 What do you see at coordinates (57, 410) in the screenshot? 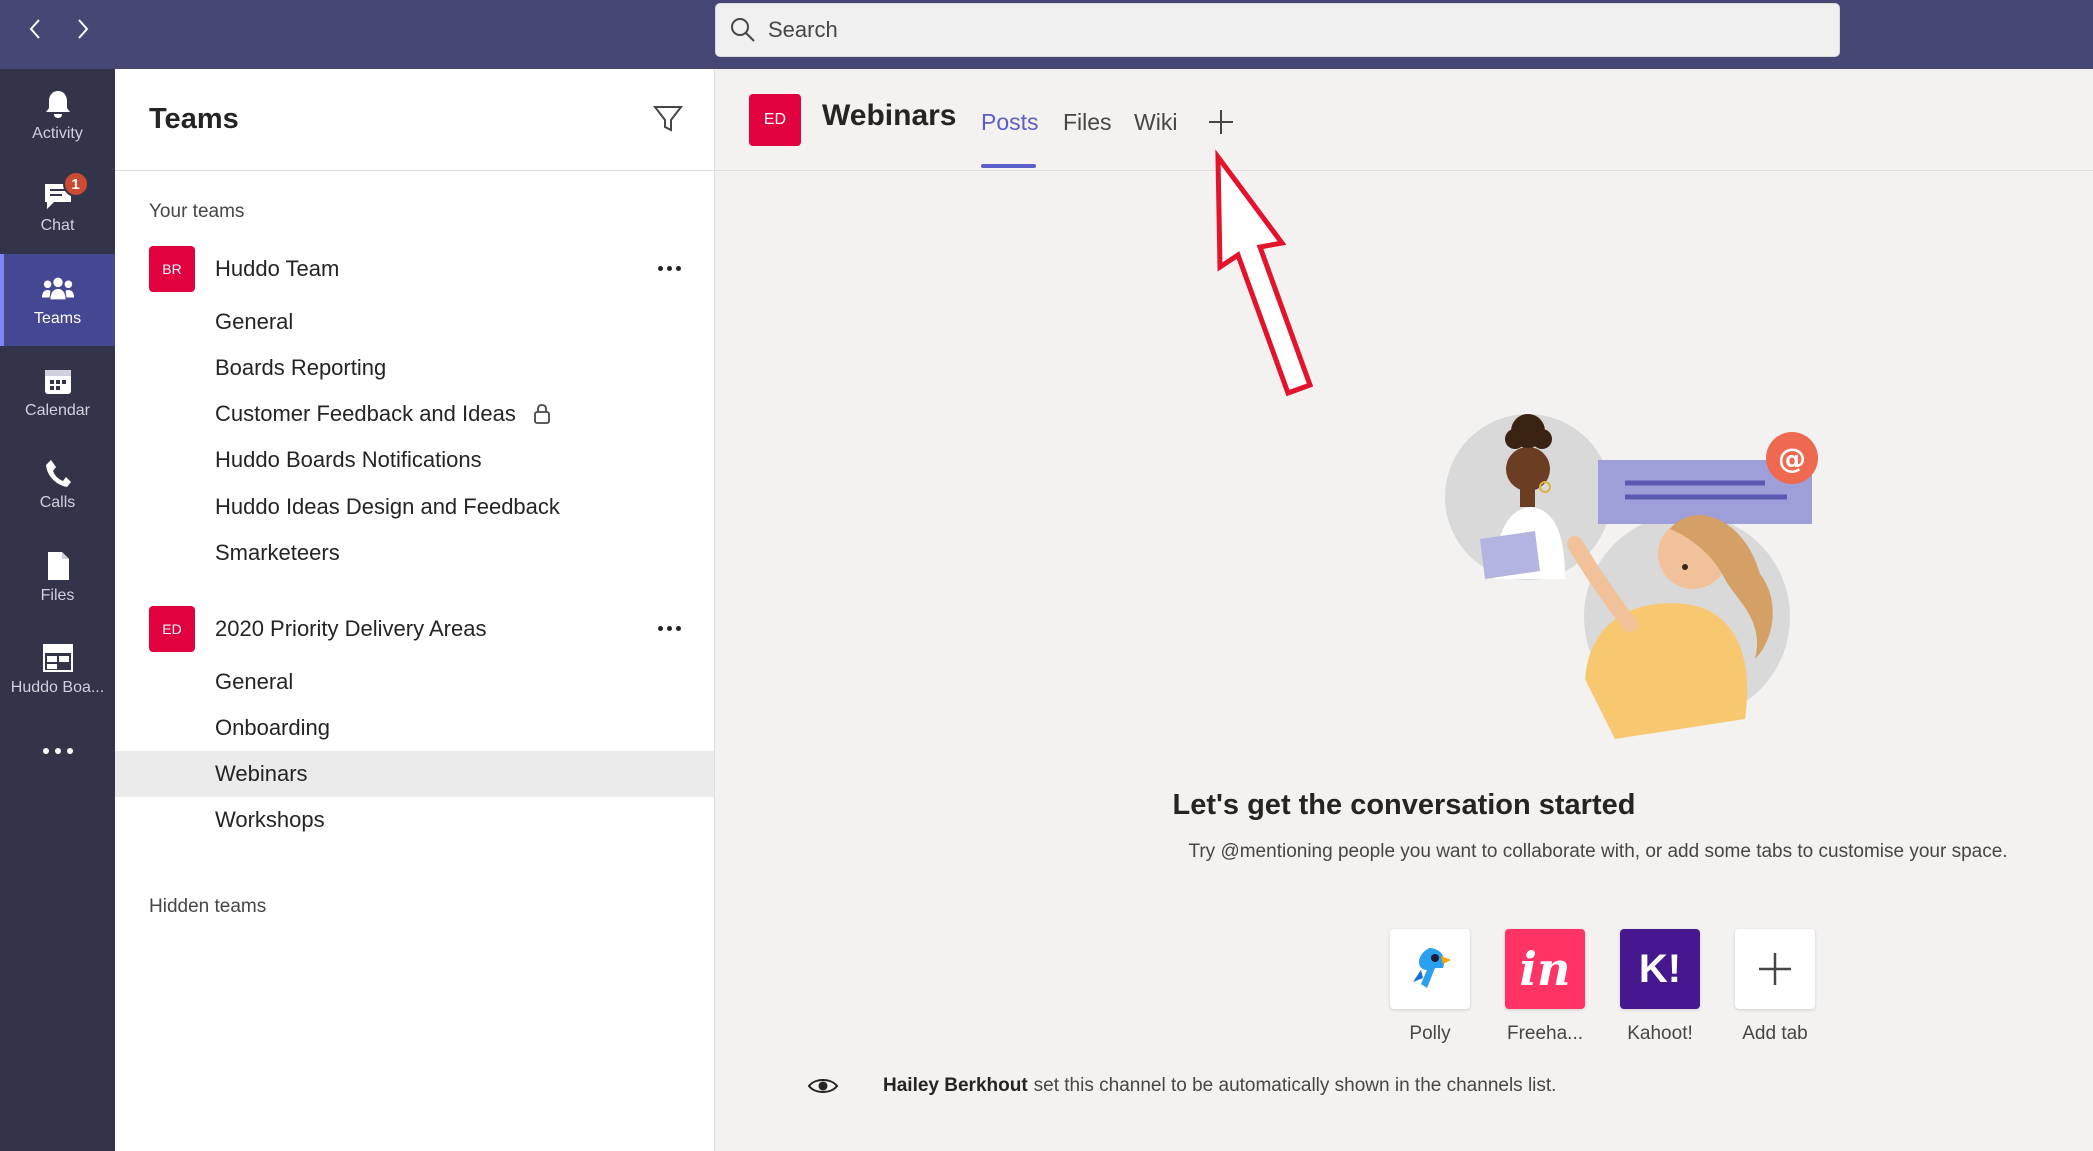
I see `rail-label: Calendar` at bounding box center [57, 410].